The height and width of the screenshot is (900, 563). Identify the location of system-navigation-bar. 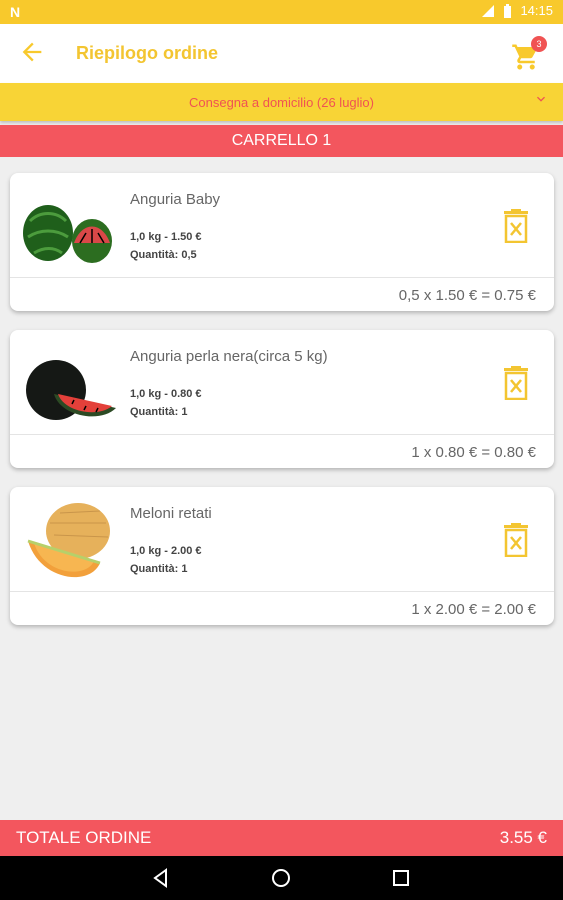
(281, 878).